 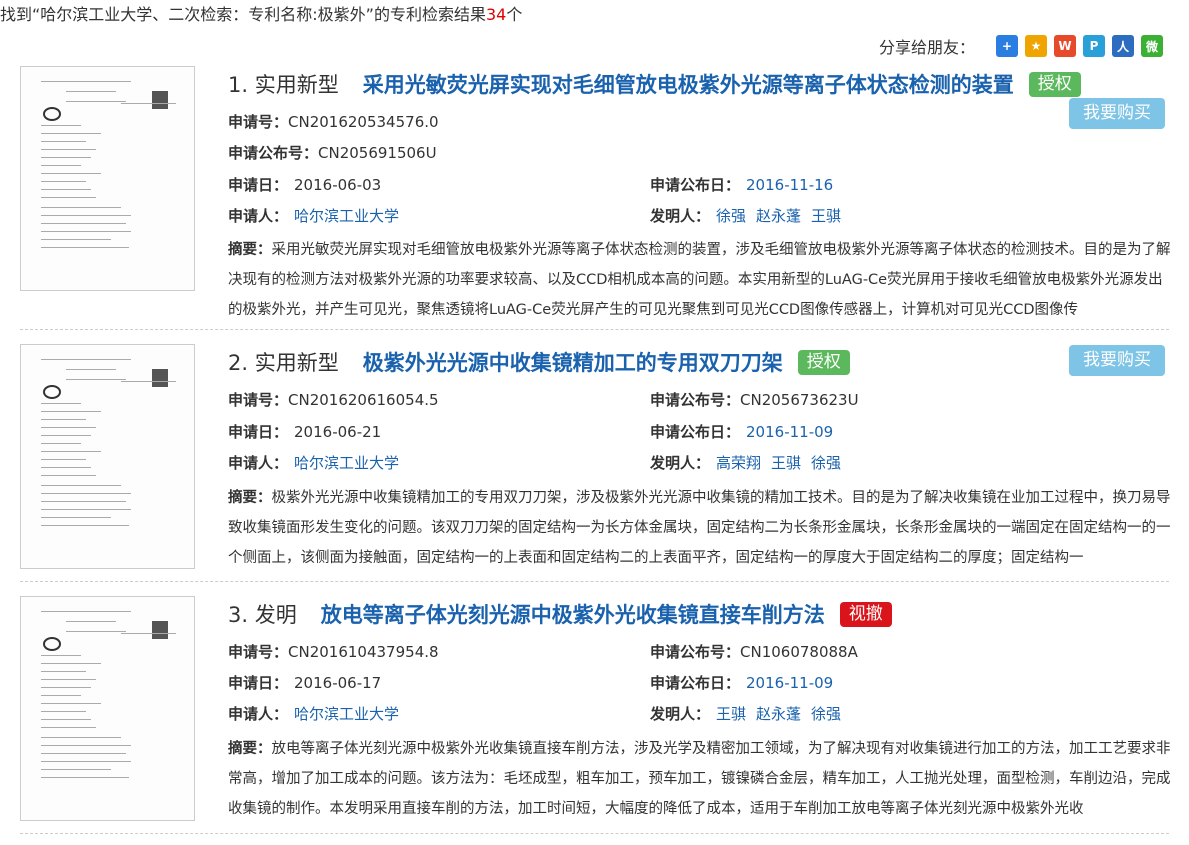 What do you see at coordinates (865, 614) in the screenshot?
I see `status-badge: 视撤` at bounding box center [865, 614].